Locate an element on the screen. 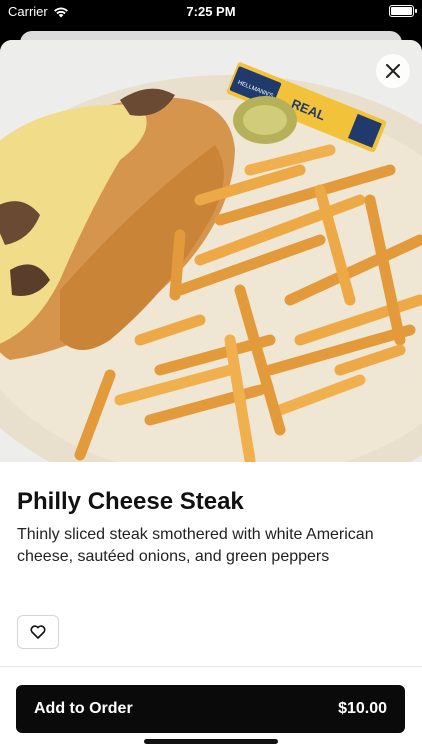 This screenshot has height=750, width=422. status-time: 7:25 PM is located at coordinates (211, 11).